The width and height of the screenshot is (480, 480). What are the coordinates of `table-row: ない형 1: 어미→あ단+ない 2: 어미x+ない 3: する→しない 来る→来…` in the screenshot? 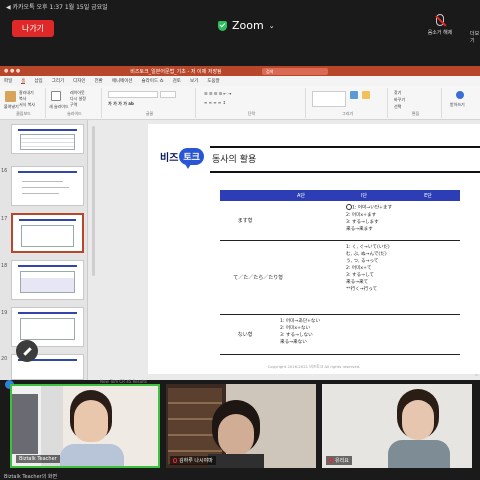 It's located at (340, 335).